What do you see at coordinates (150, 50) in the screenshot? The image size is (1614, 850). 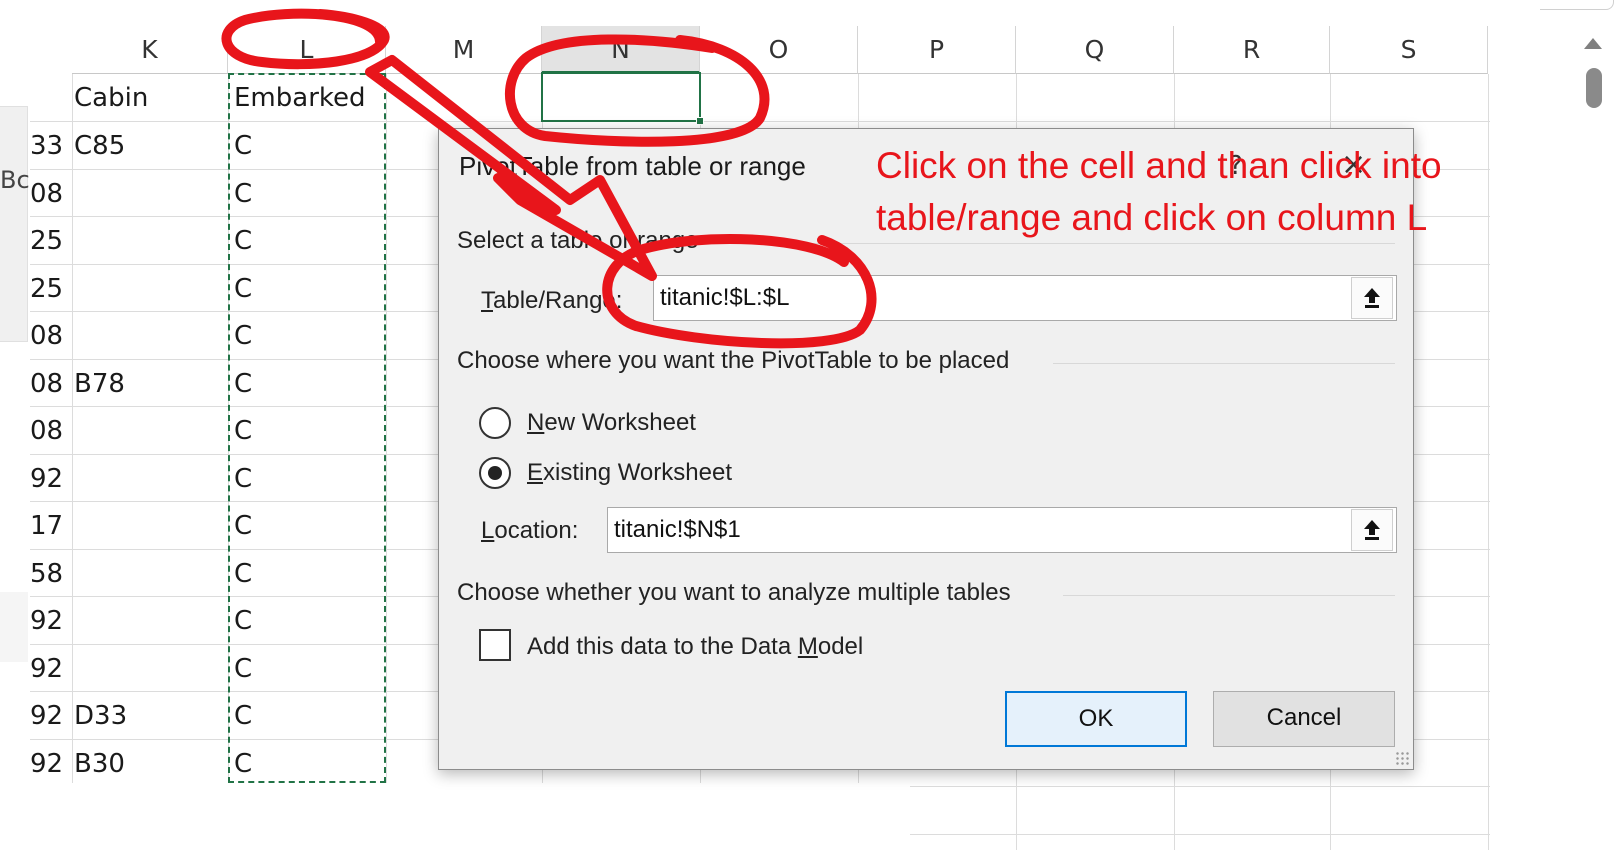 I see `column-header-k: K` at bounding box center [150, 50].